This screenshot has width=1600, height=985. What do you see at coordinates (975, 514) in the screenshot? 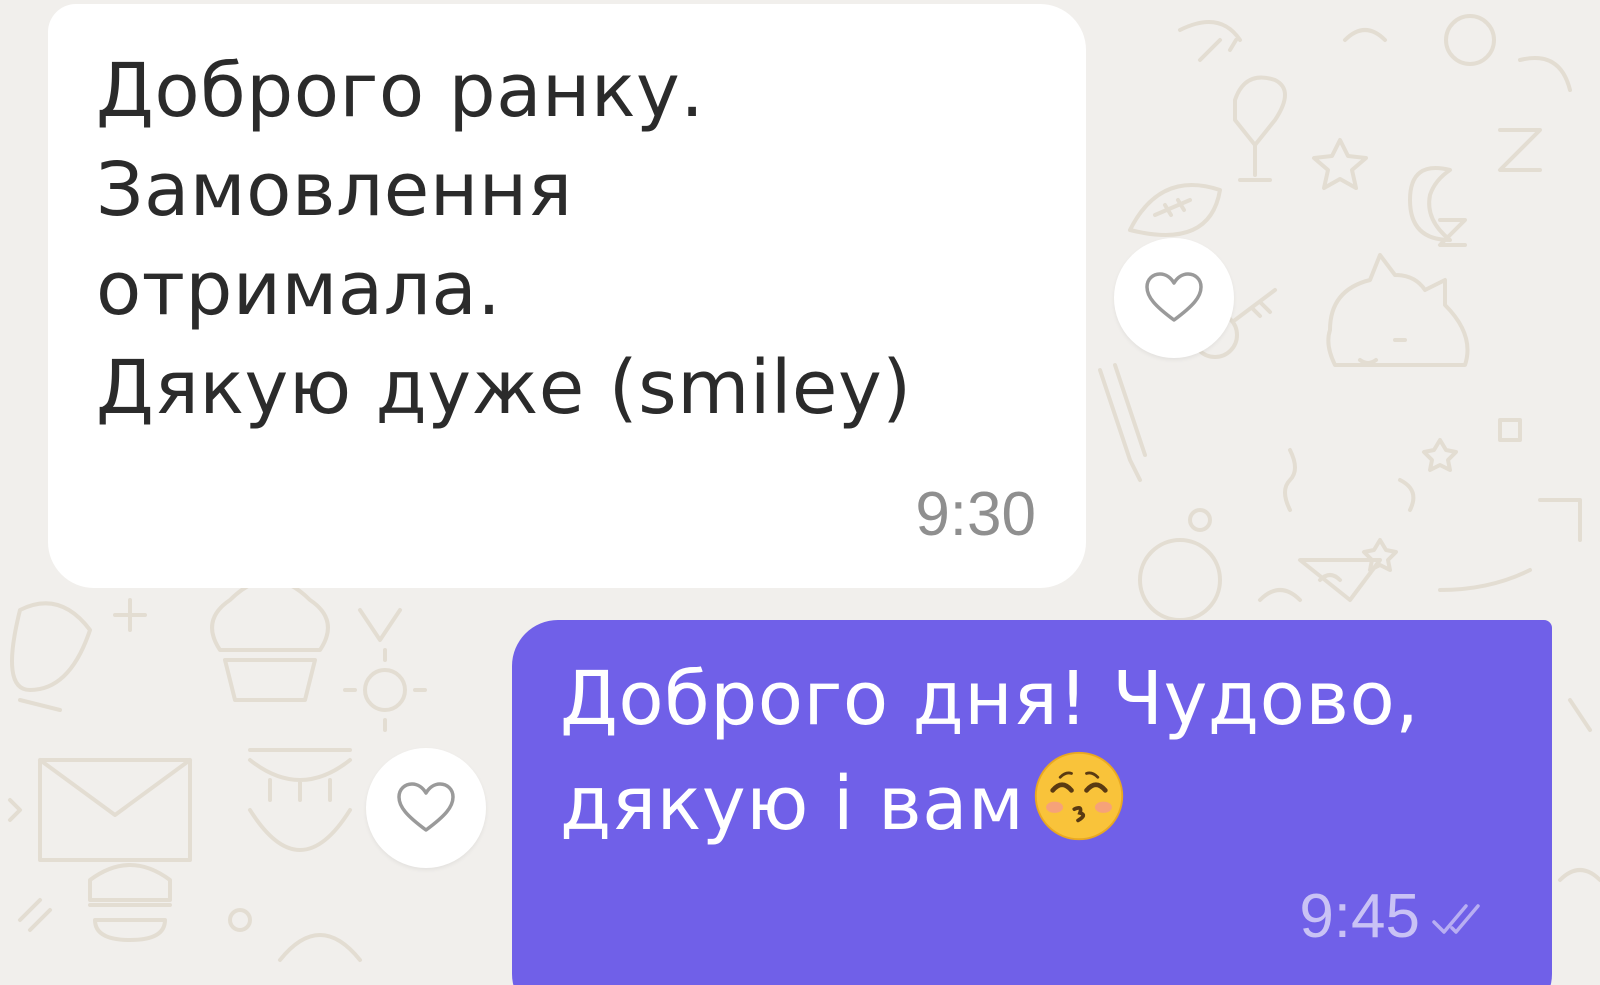
I see `incoming-message-time: 9:30` at bounding box center [975, 514].